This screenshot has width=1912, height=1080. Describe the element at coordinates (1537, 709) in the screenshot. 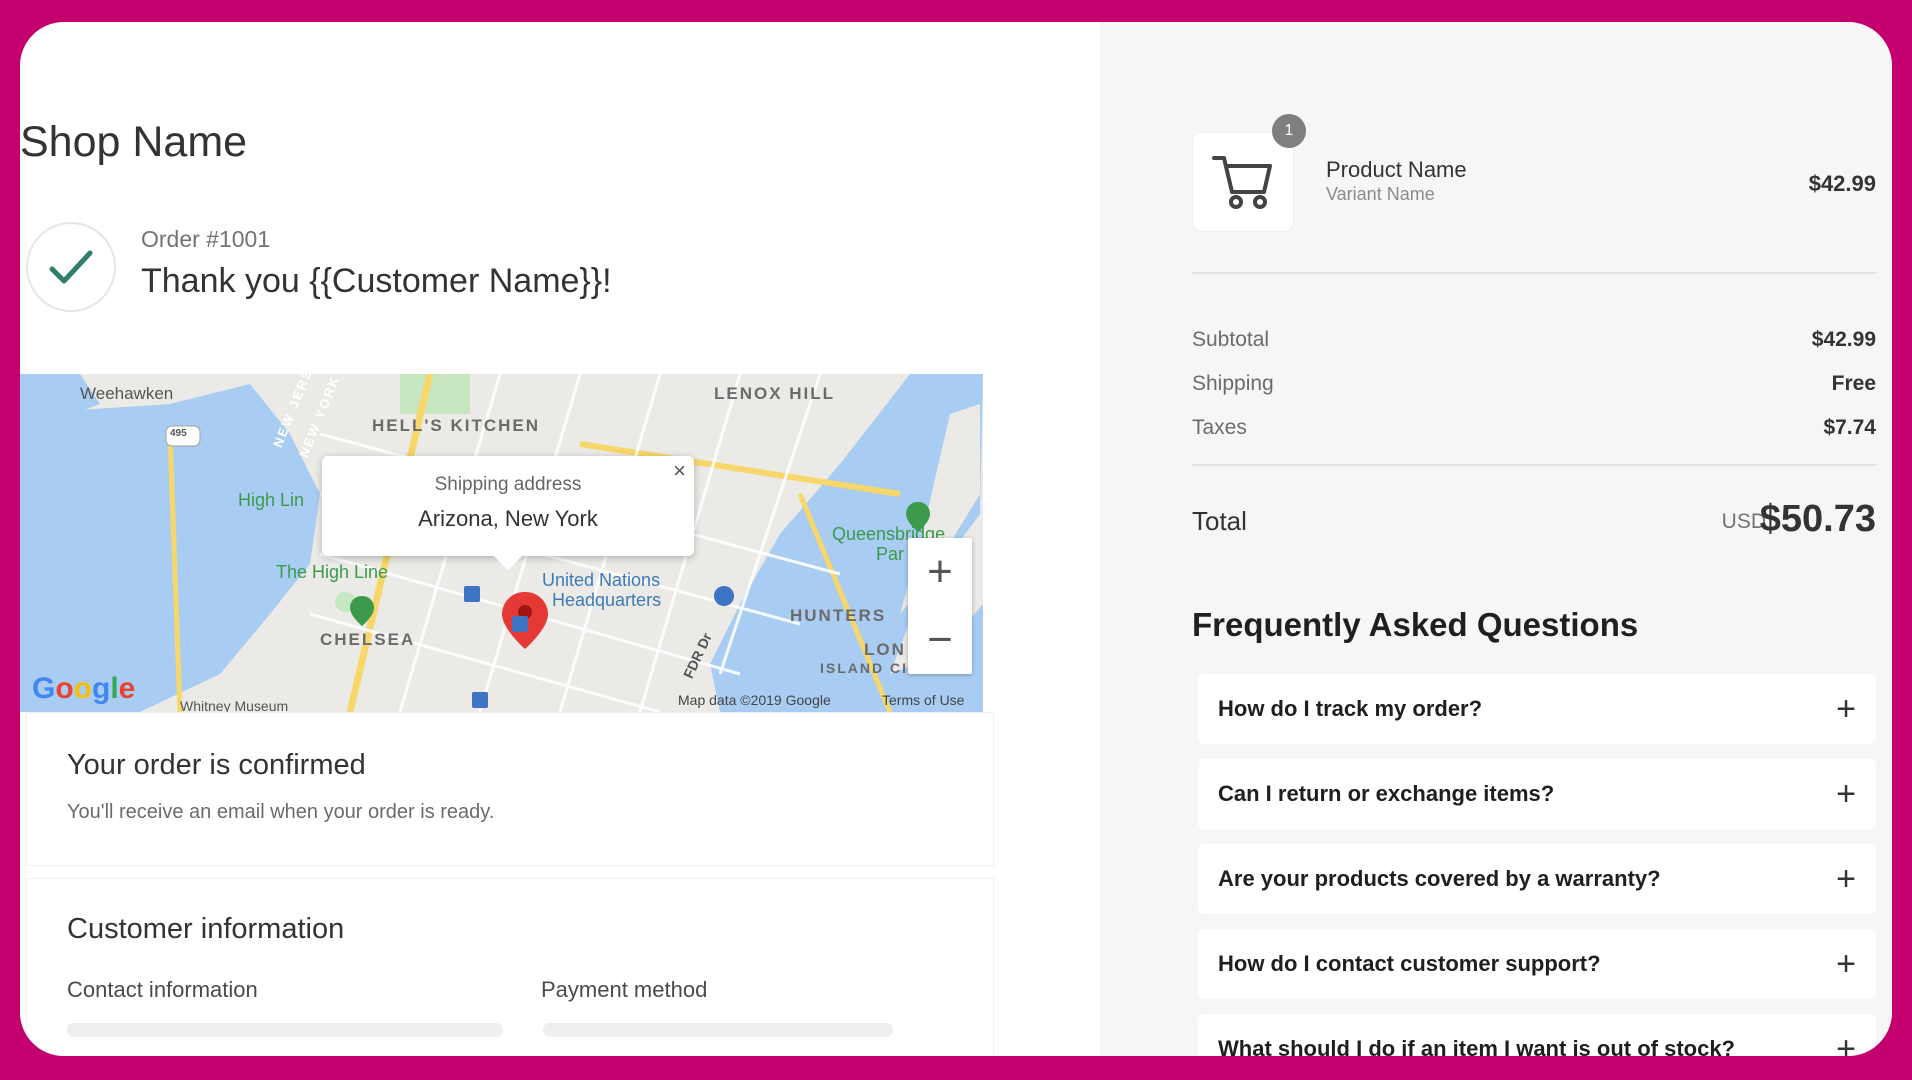

I see `faq-item: How do I track my order? +` at that location.